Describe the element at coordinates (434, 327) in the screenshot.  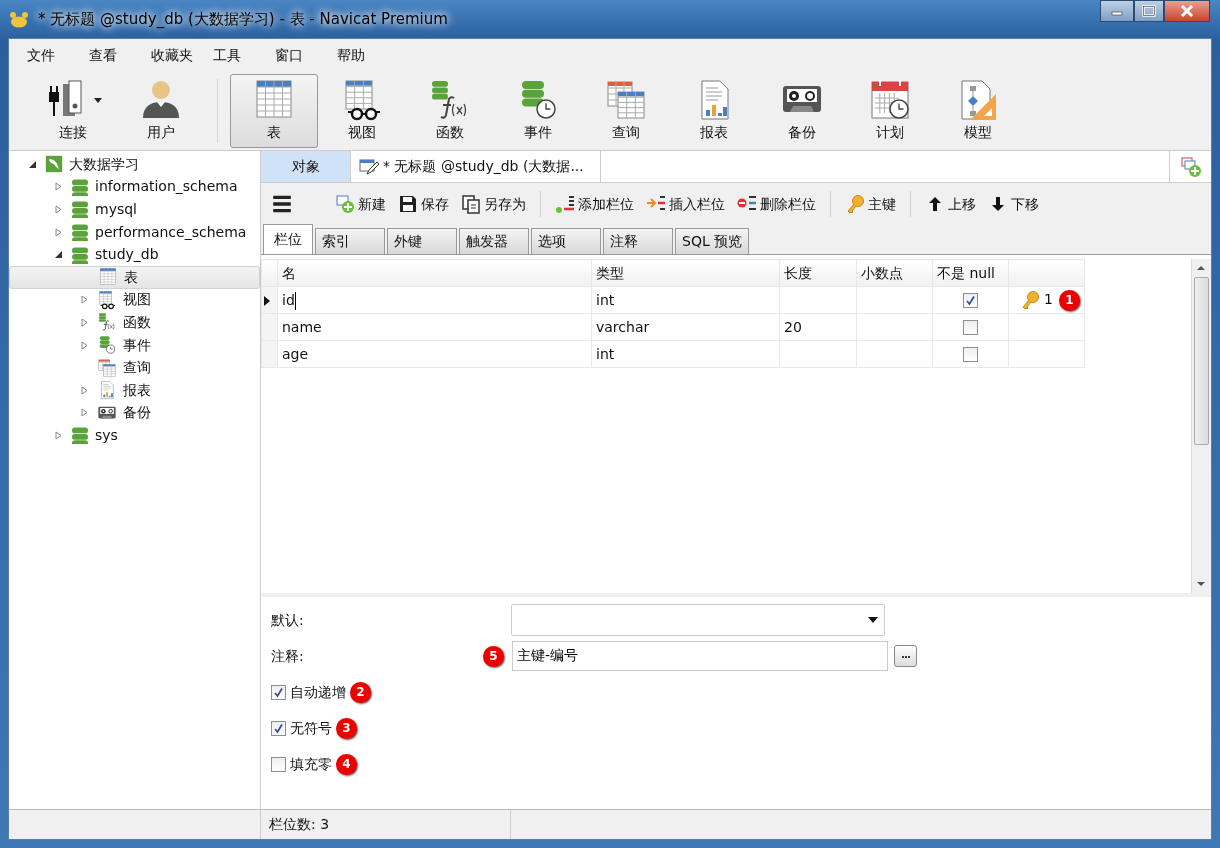
I see `table-cell: name` at that location.